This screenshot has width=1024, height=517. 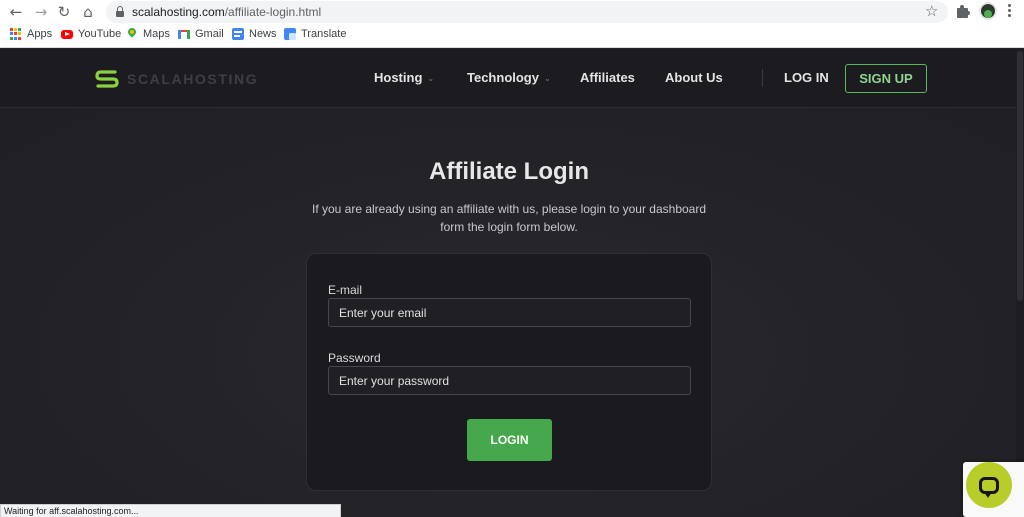 I want to click on bookmark-maps: Maps, so click(x=148, y=33).